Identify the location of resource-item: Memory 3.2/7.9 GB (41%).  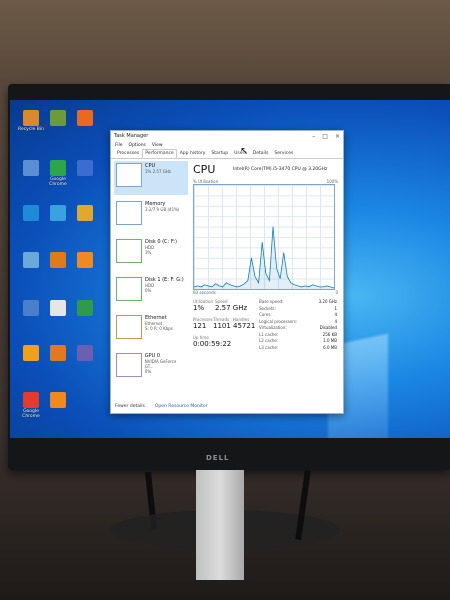
(151, 216).